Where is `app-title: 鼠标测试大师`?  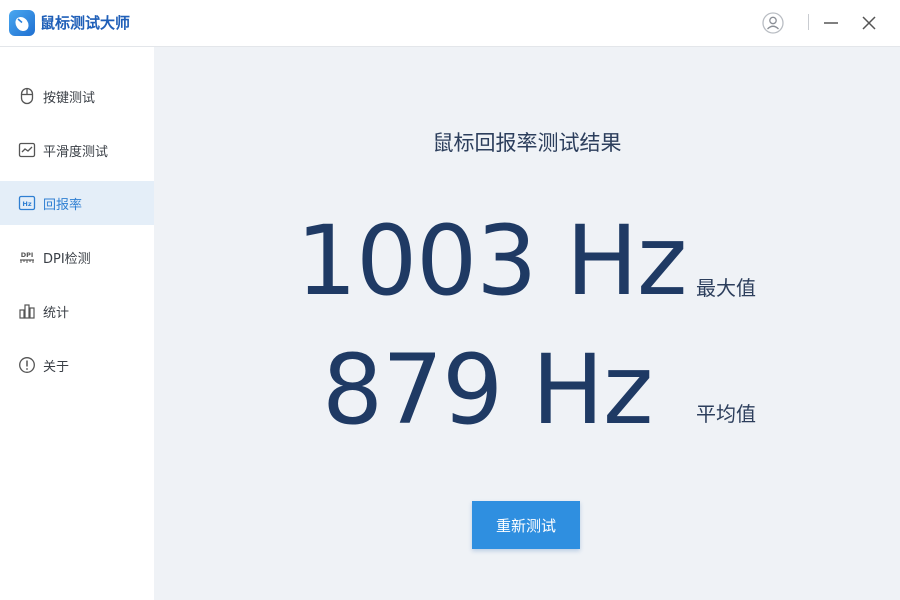 app-title: 鼠标测试大师 is located at coordinates (85, 23).